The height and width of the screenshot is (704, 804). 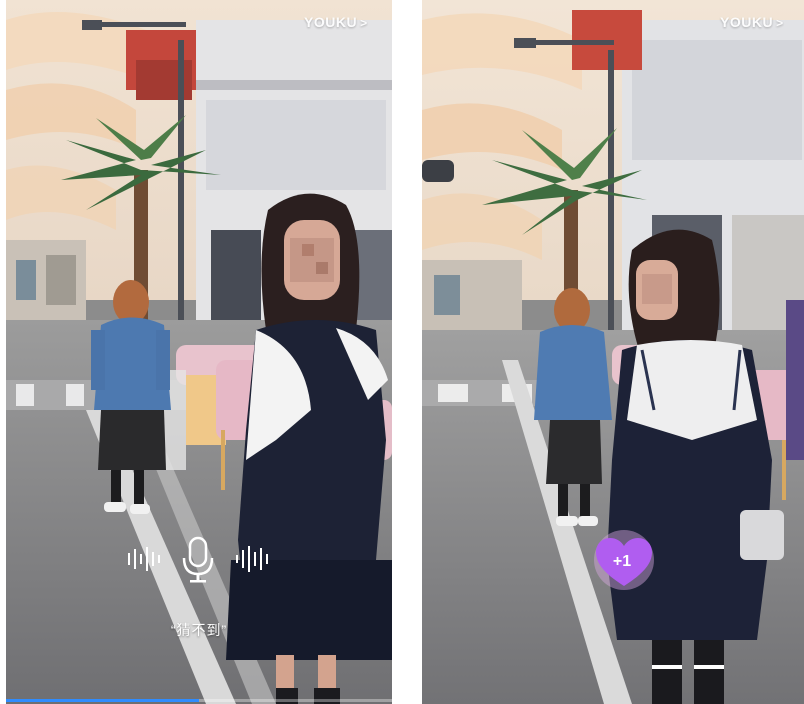 I want to click on voice-caption: “猜不到”, so click(x=199, y=630).